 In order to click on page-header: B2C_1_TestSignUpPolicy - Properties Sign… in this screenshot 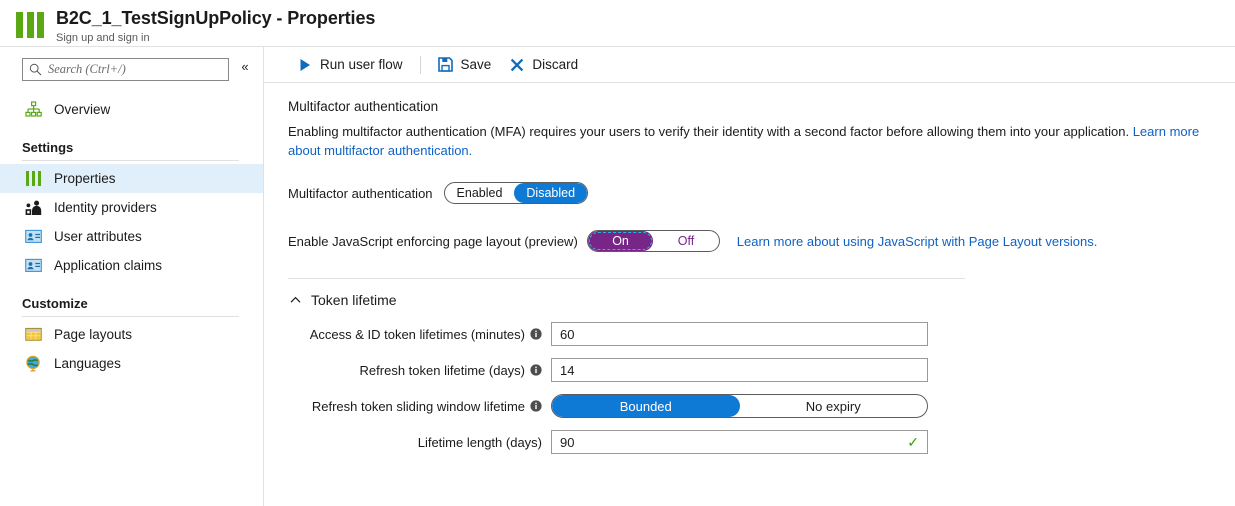, I will do `click(617, 23)`.